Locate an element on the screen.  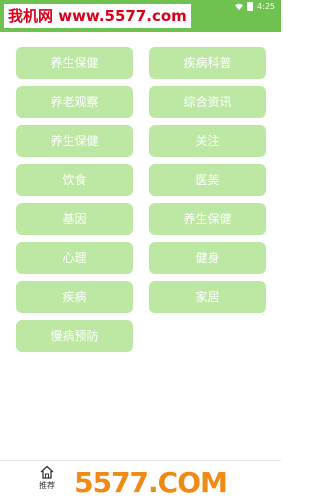
category-button: 疾病 is located at coordinates (74, 297).